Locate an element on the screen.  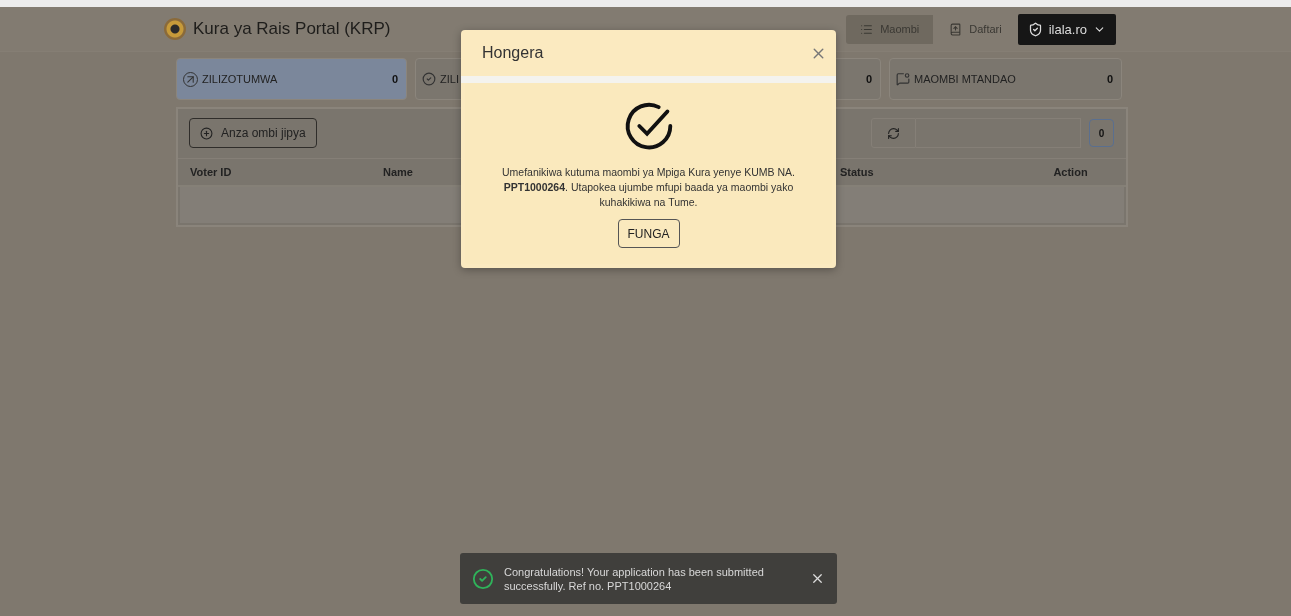
list-icon is located at coordinates (867, 29).